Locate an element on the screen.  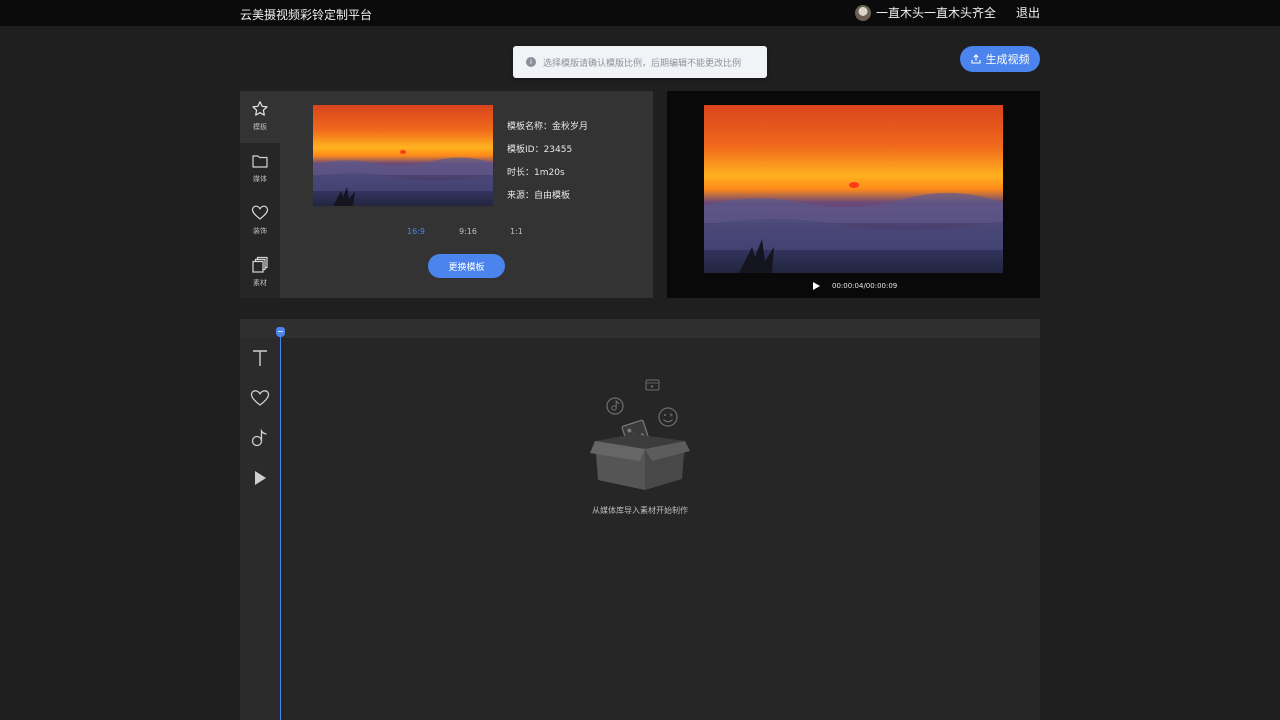
playhead-handle is located at coordinates (280, 332).